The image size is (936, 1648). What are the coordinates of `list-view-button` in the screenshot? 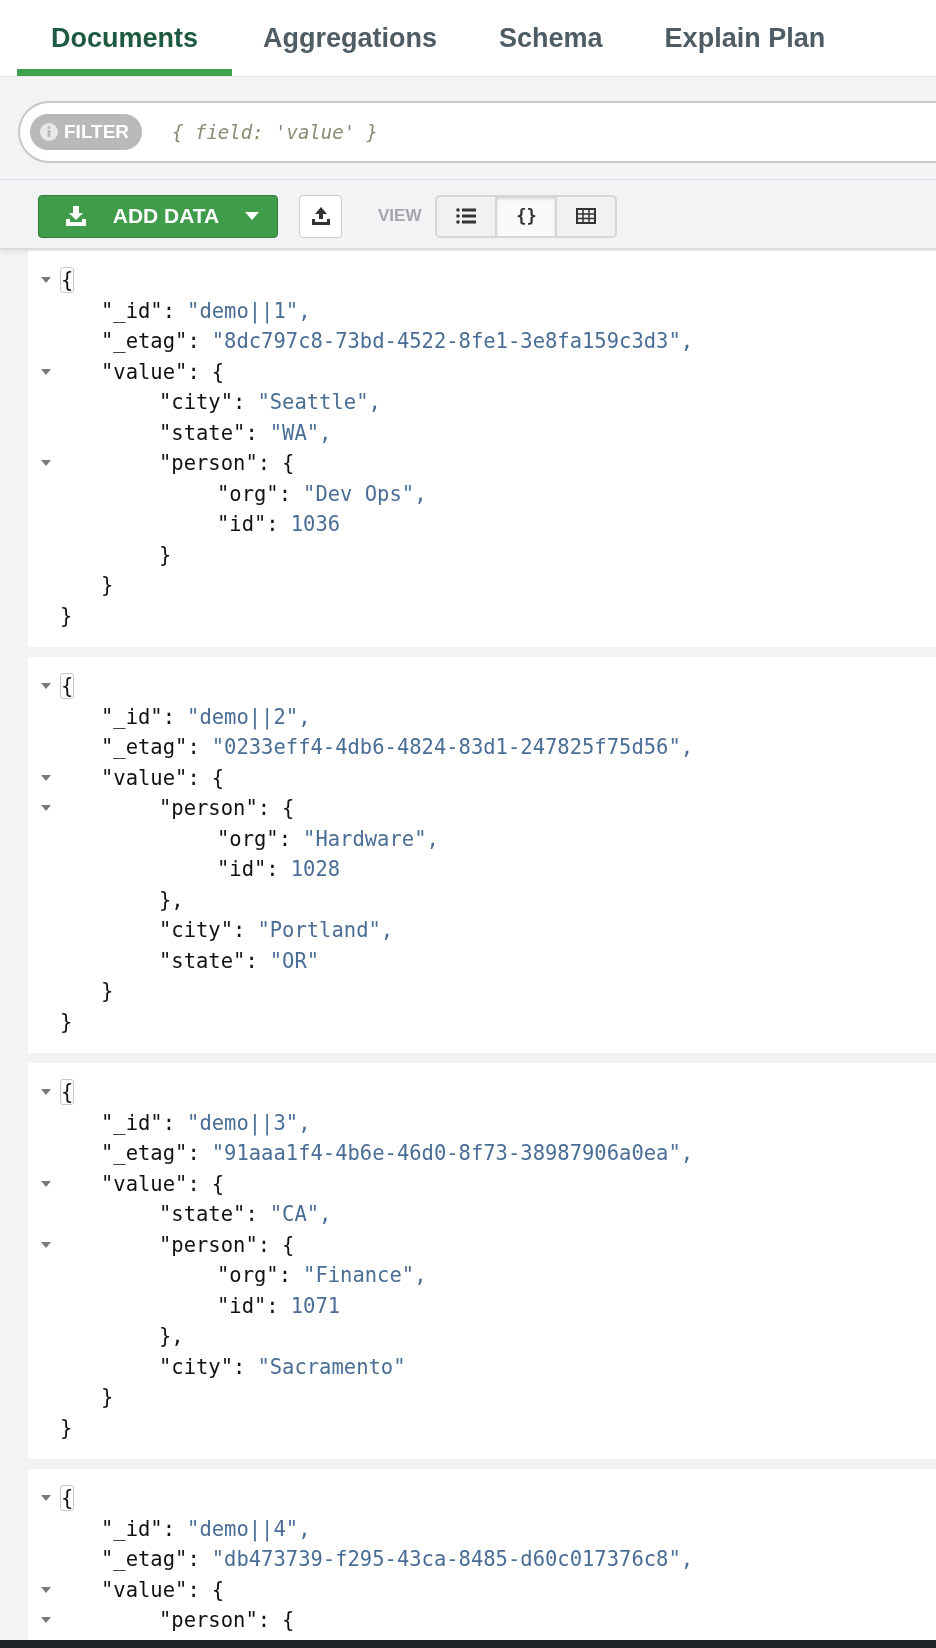 It's located at (466, 216).